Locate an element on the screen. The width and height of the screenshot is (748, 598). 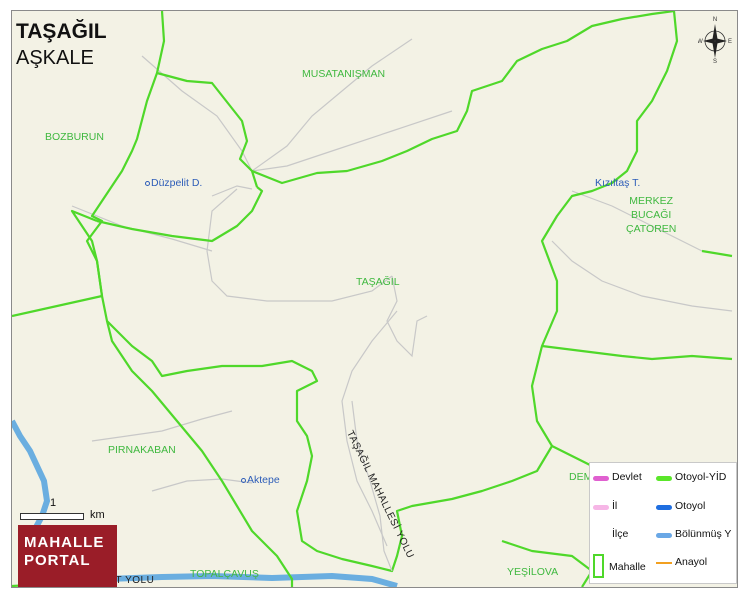
region-label-topalcavus: TOPALÇAVUŞ is located at coordinates (224, 574).